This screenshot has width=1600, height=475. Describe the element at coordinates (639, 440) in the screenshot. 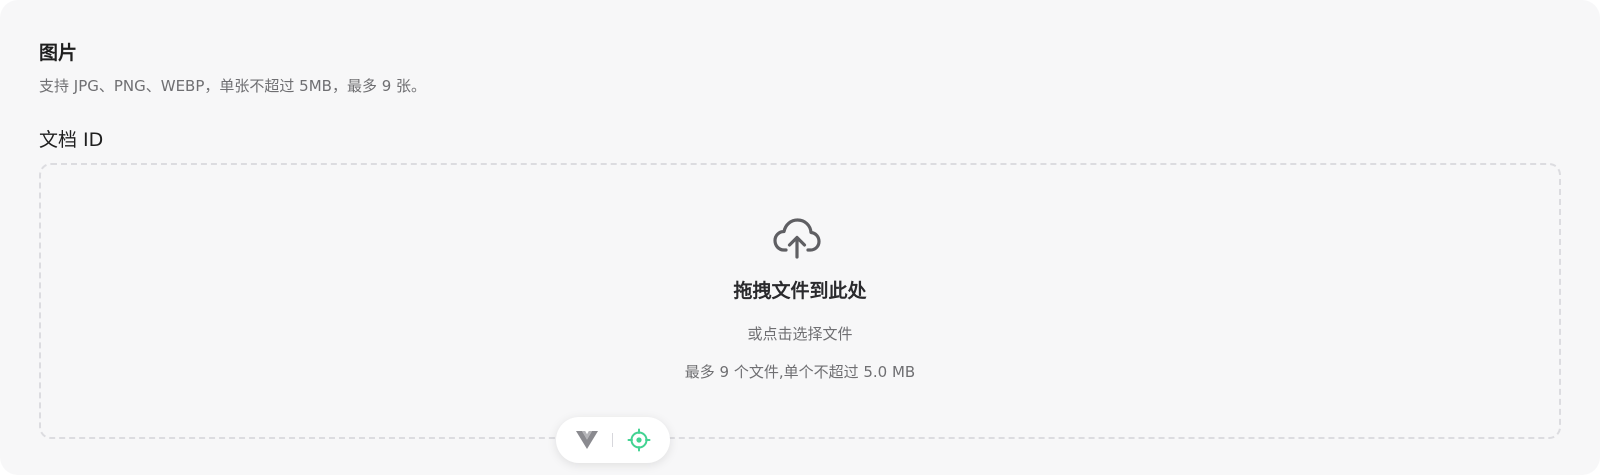

I see `target-icon` at that location.